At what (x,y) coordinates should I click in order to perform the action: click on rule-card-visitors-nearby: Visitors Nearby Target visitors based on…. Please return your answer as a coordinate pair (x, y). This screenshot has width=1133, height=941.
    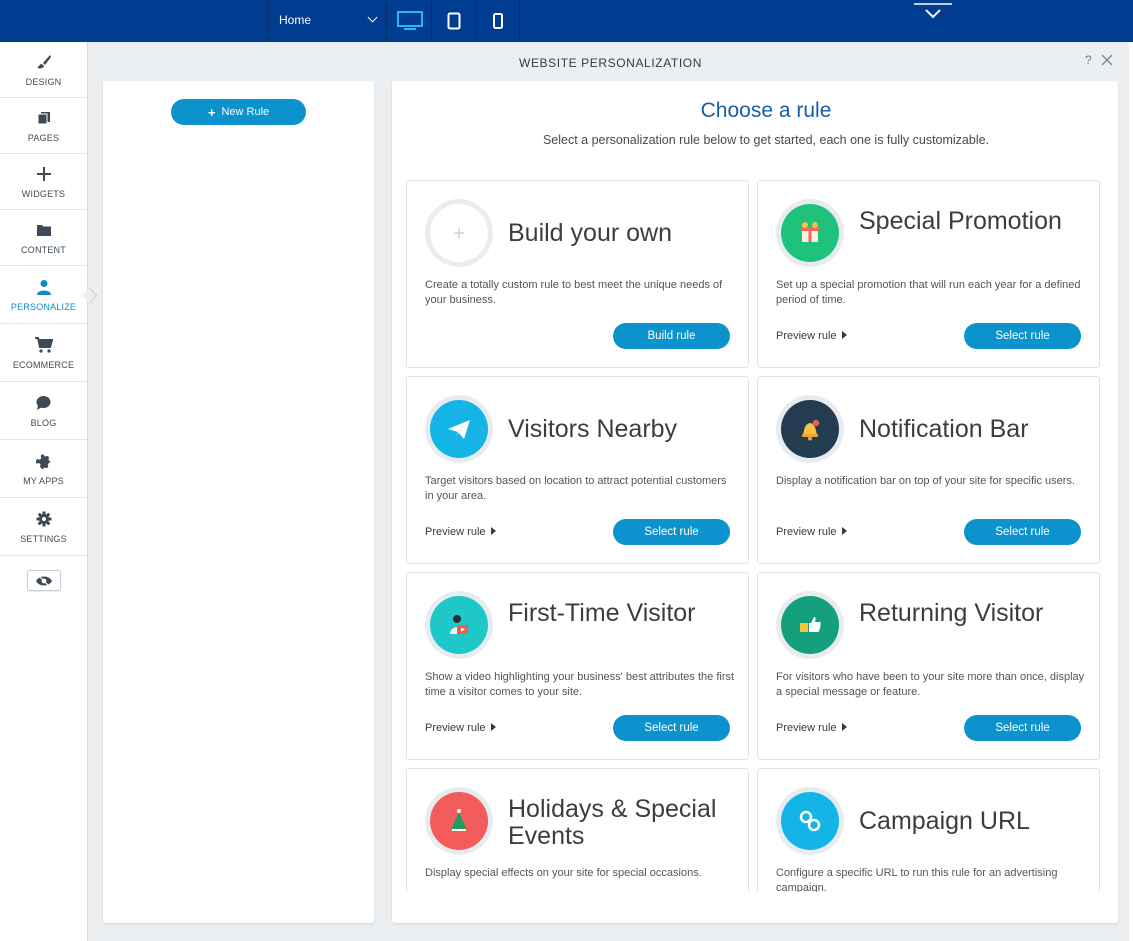
    Looking at the image, I should click on (577, 470).